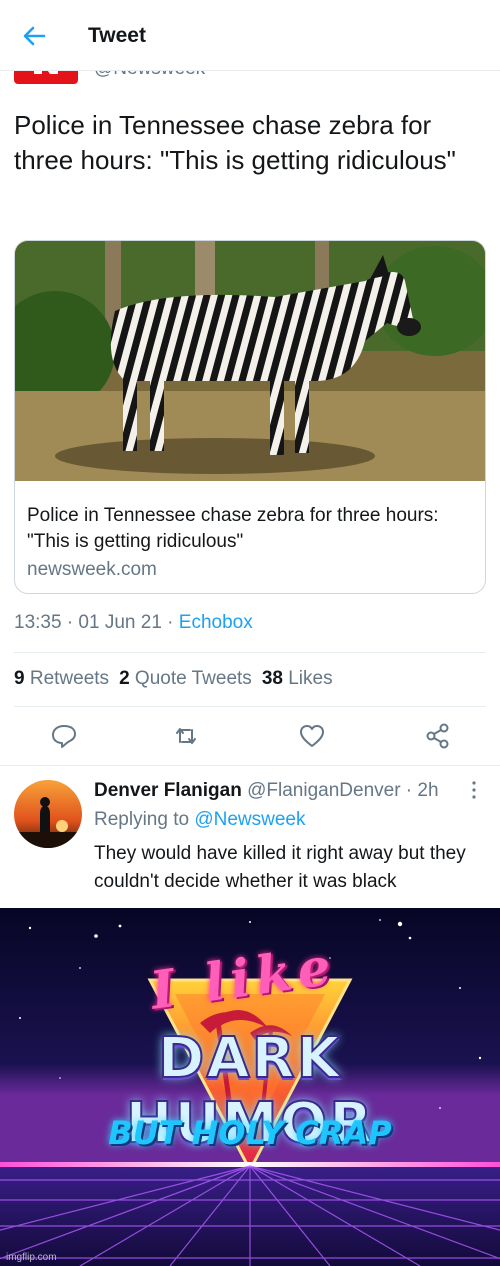 This screenshot has height=1266, width=500. I want to click on retweets-label: Retweets, so click(69, 678).